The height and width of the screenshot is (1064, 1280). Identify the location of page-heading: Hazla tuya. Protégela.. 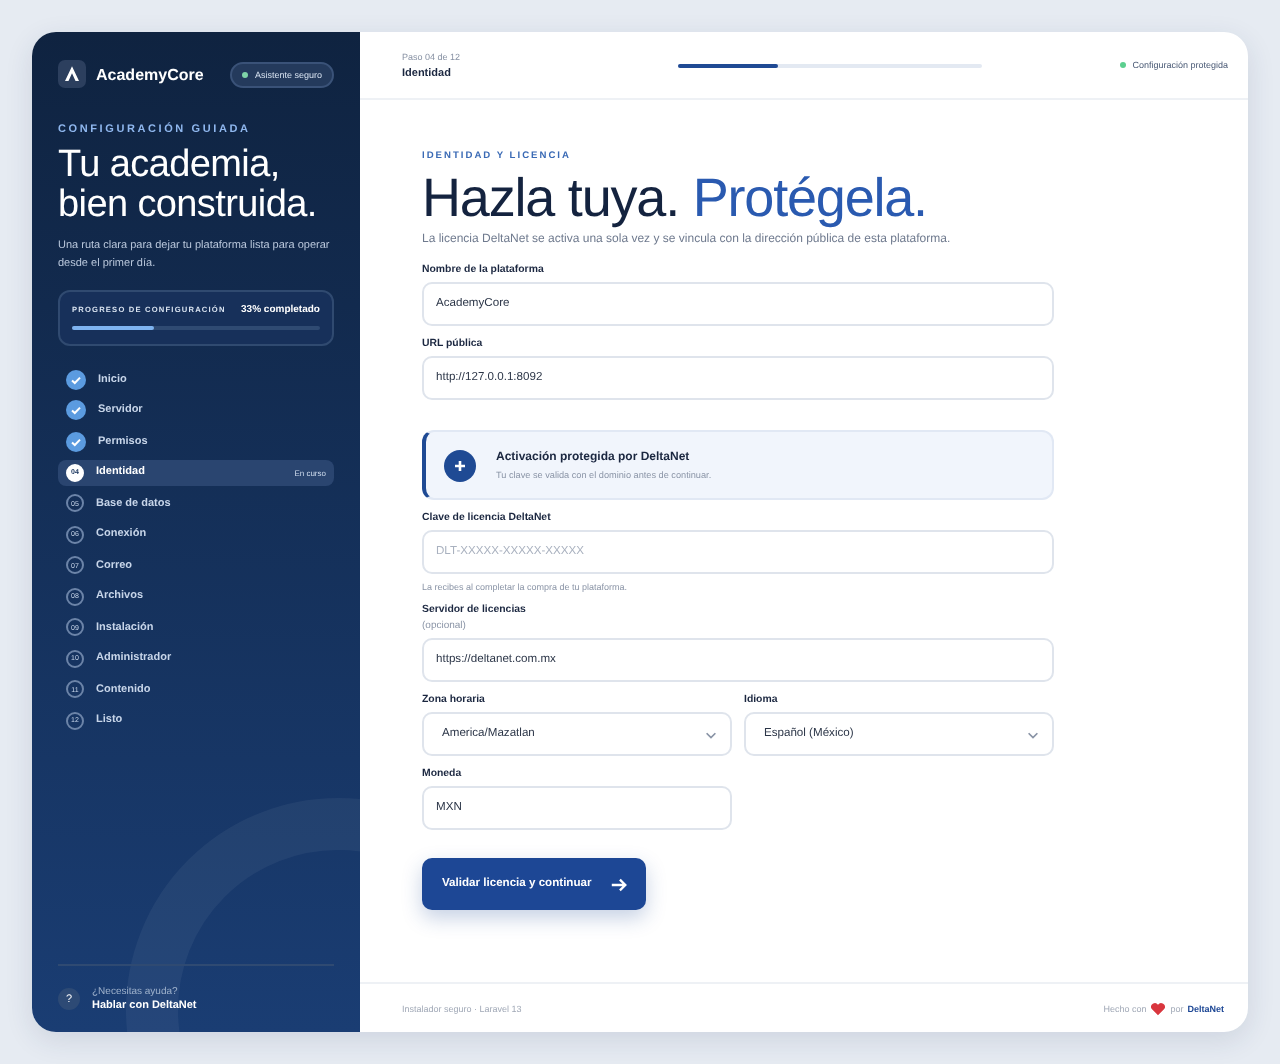
(675, 198).